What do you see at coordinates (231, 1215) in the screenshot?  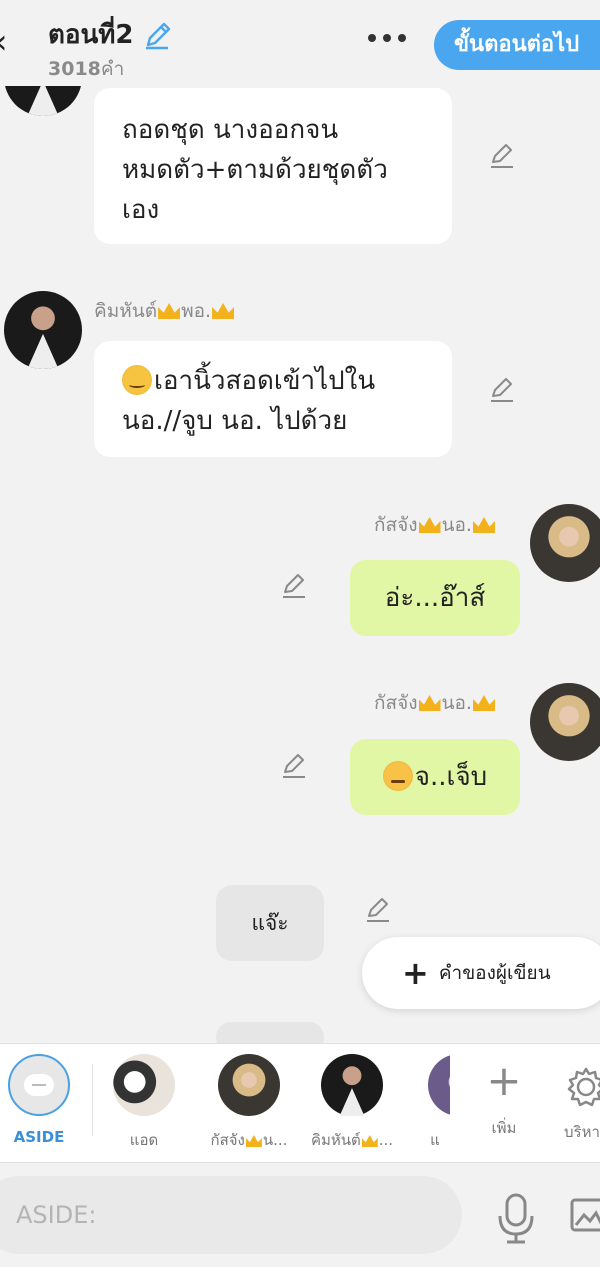 I see `message-input` at bounding box center [231, 1215].